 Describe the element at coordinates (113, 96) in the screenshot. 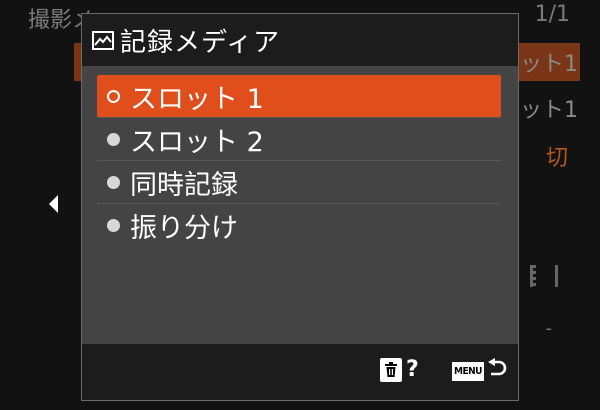

I see `radio-selected-icon` at that location.